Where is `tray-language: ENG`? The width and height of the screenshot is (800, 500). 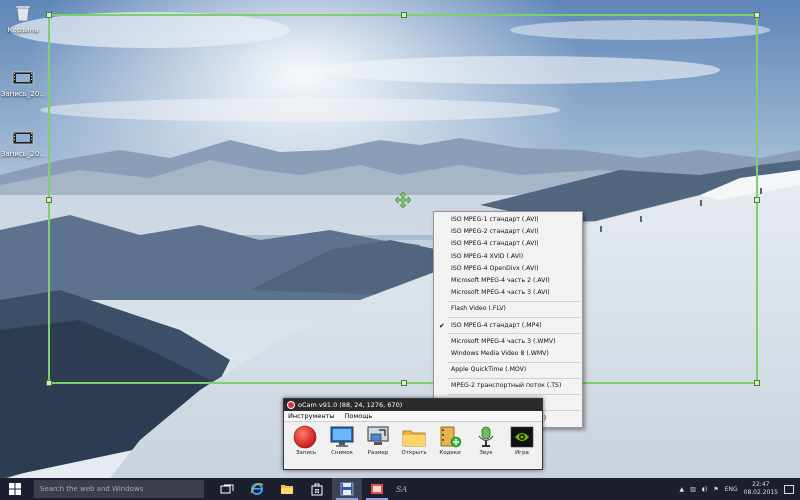
tray-language: ENG is located at coordinates (731, 489).